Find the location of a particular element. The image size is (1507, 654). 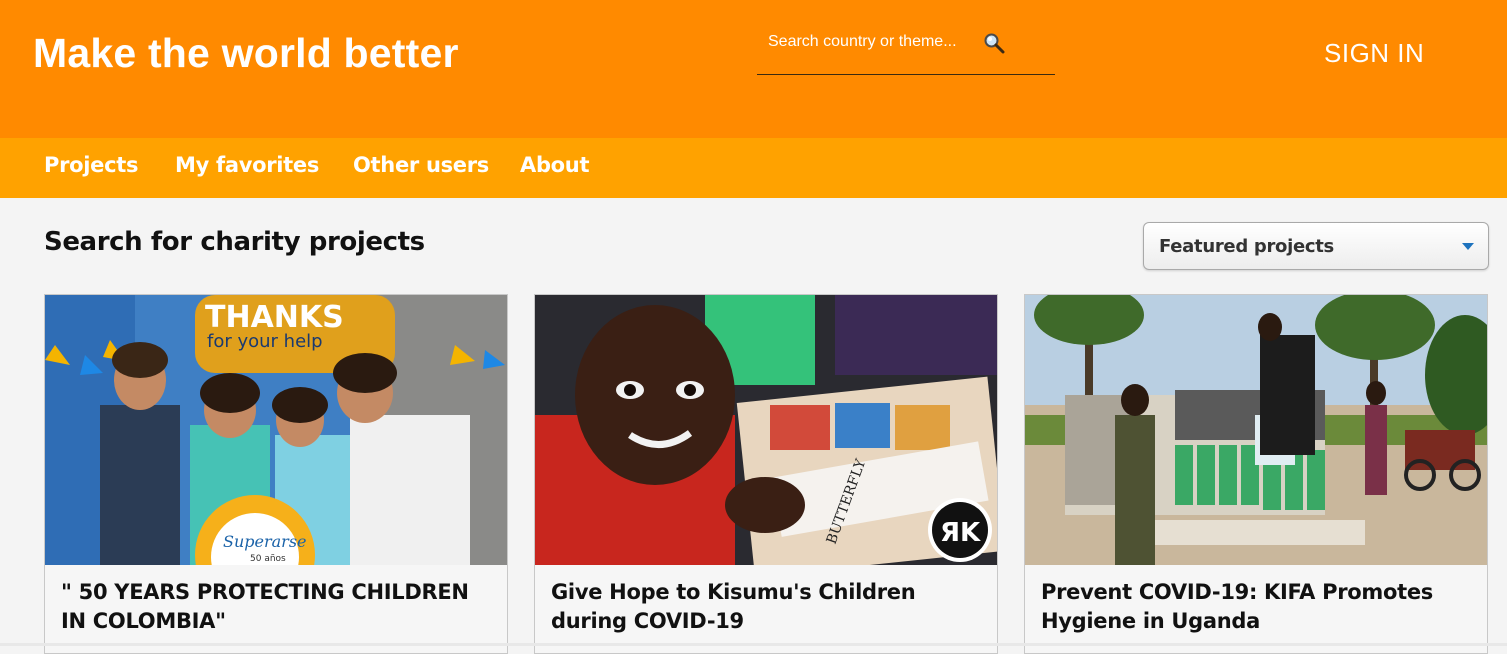

search-icon is located at coordinates (994, 43).